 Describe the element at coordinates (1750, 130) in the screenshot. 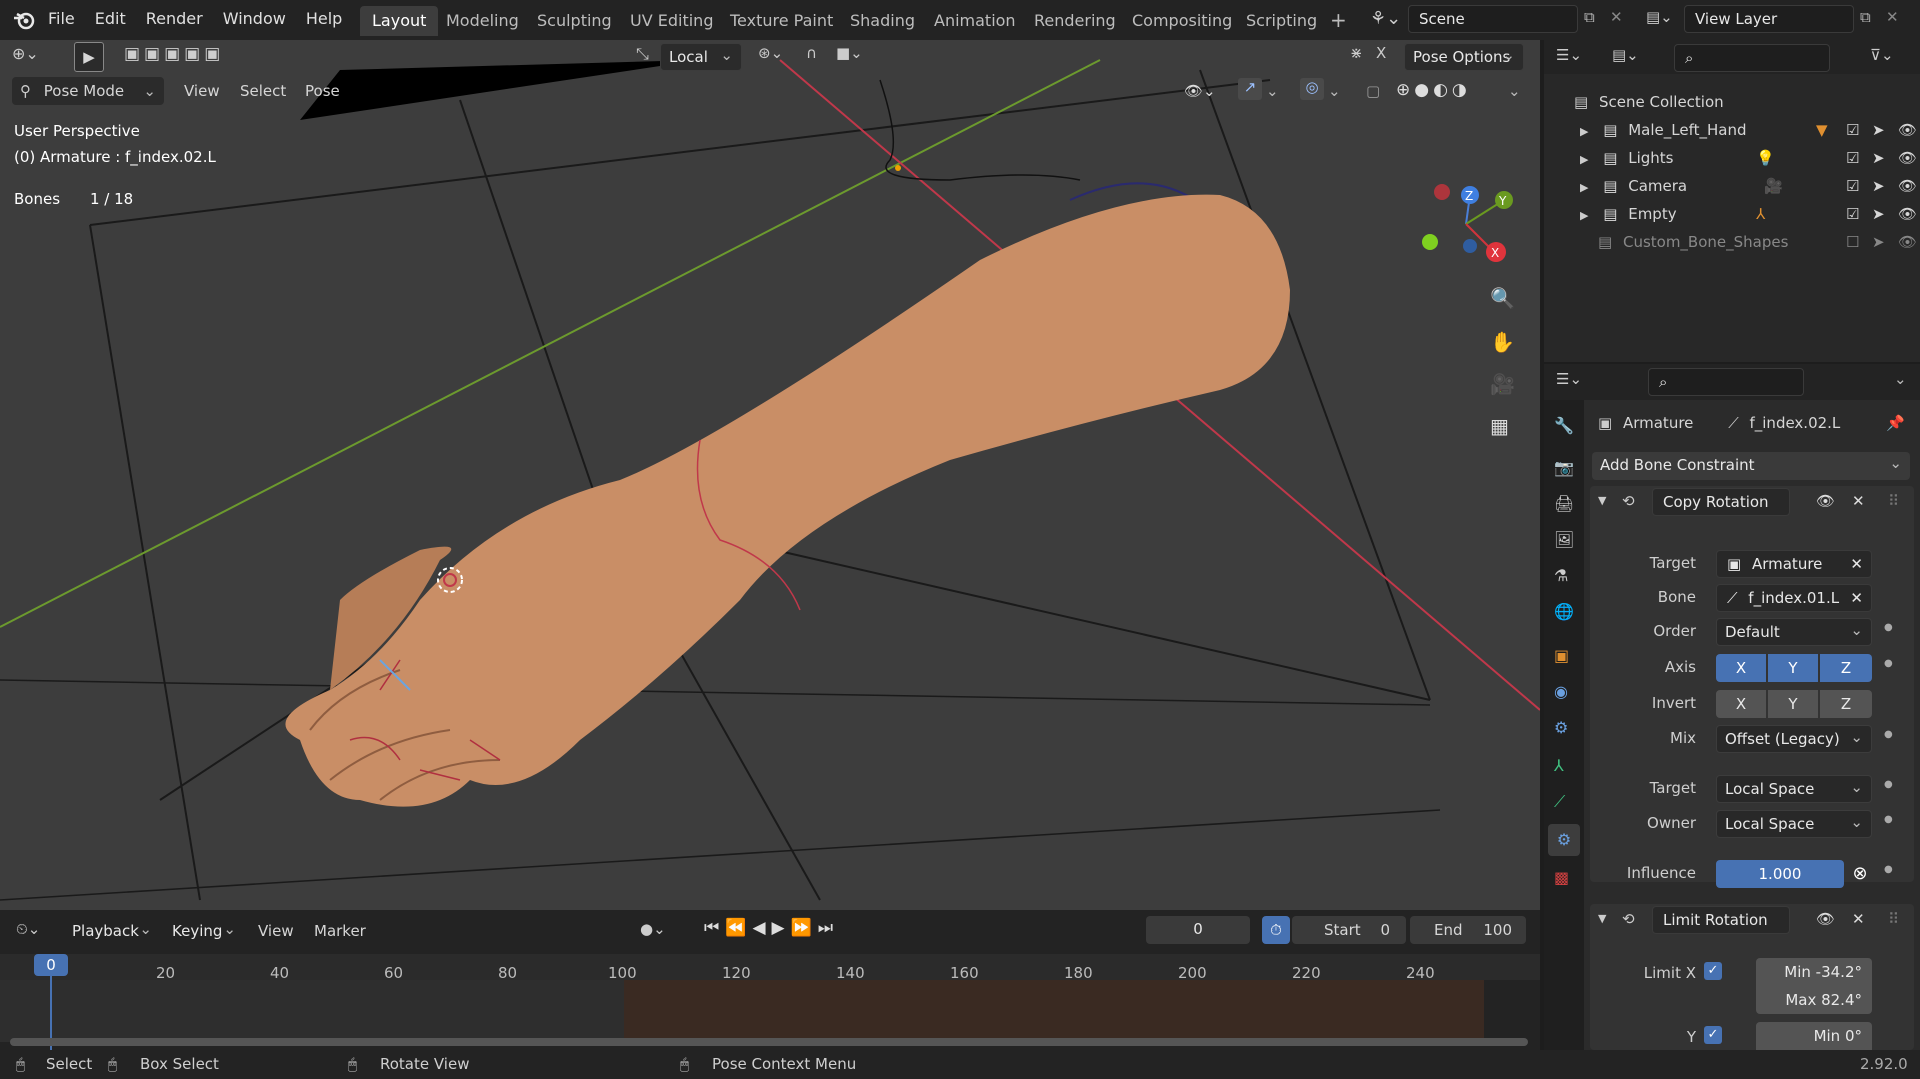

I see `outliner-item-male-left-hand: ▶ ▤ Male_Left_Hand ▼ ☑ ➤ 👁 ▣` at that location.